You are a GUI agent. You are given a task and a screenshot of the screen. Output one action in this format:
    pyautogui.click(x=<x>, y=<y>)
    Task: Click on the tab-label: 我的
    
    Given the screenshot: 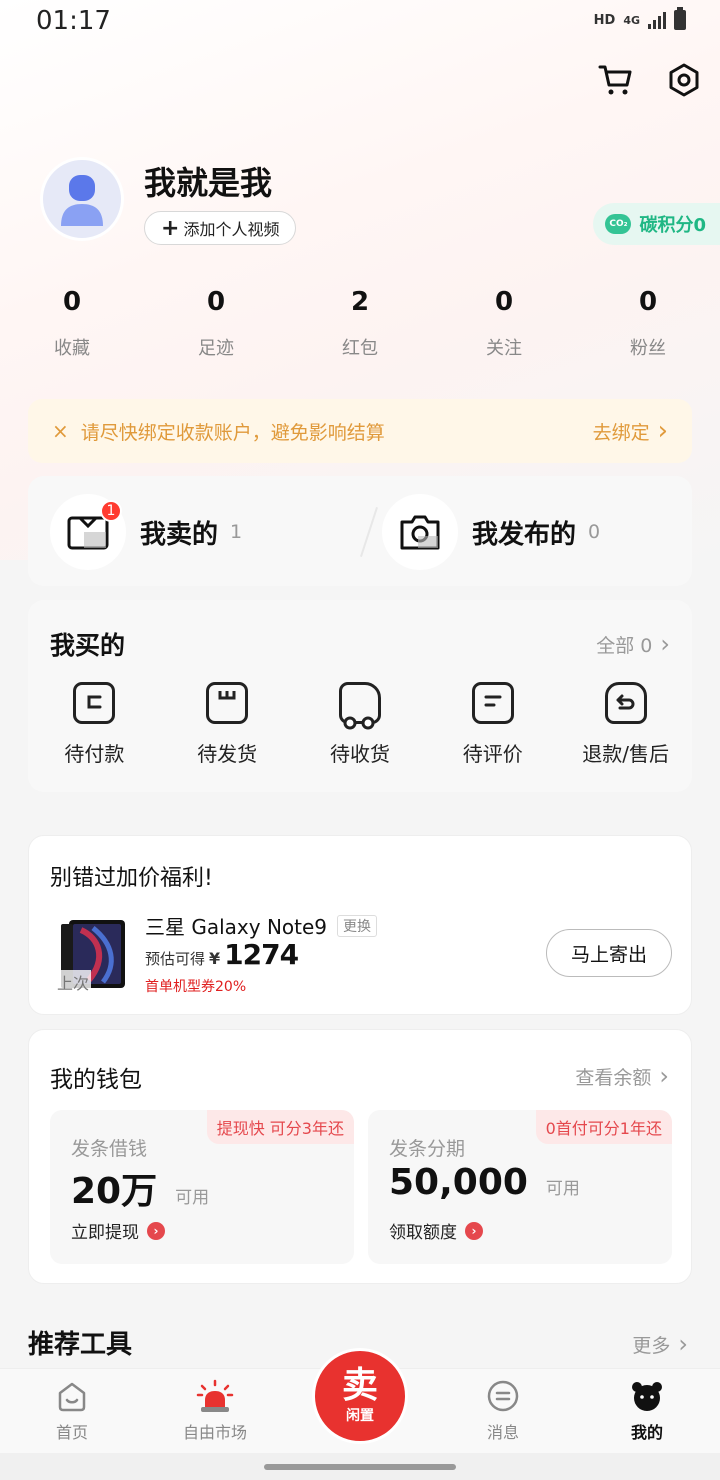 What is the action you would take?
    pyautogui.click(x=646, y=1432)
    